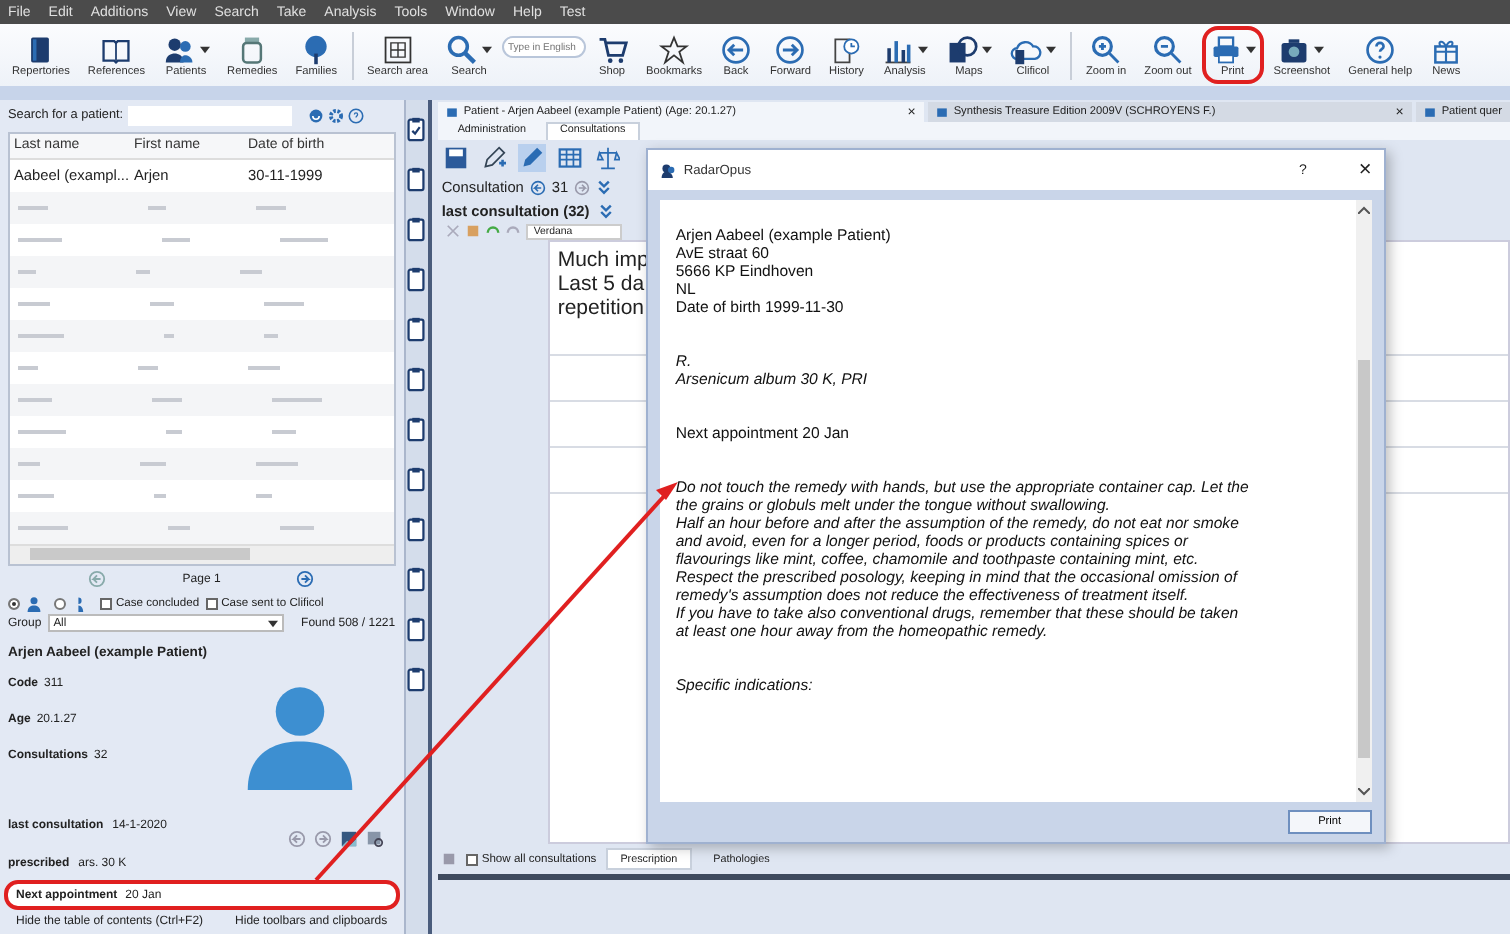  Describe the element at coordinates (961, 49) in the screenshot. I see `map-icon` at that location.